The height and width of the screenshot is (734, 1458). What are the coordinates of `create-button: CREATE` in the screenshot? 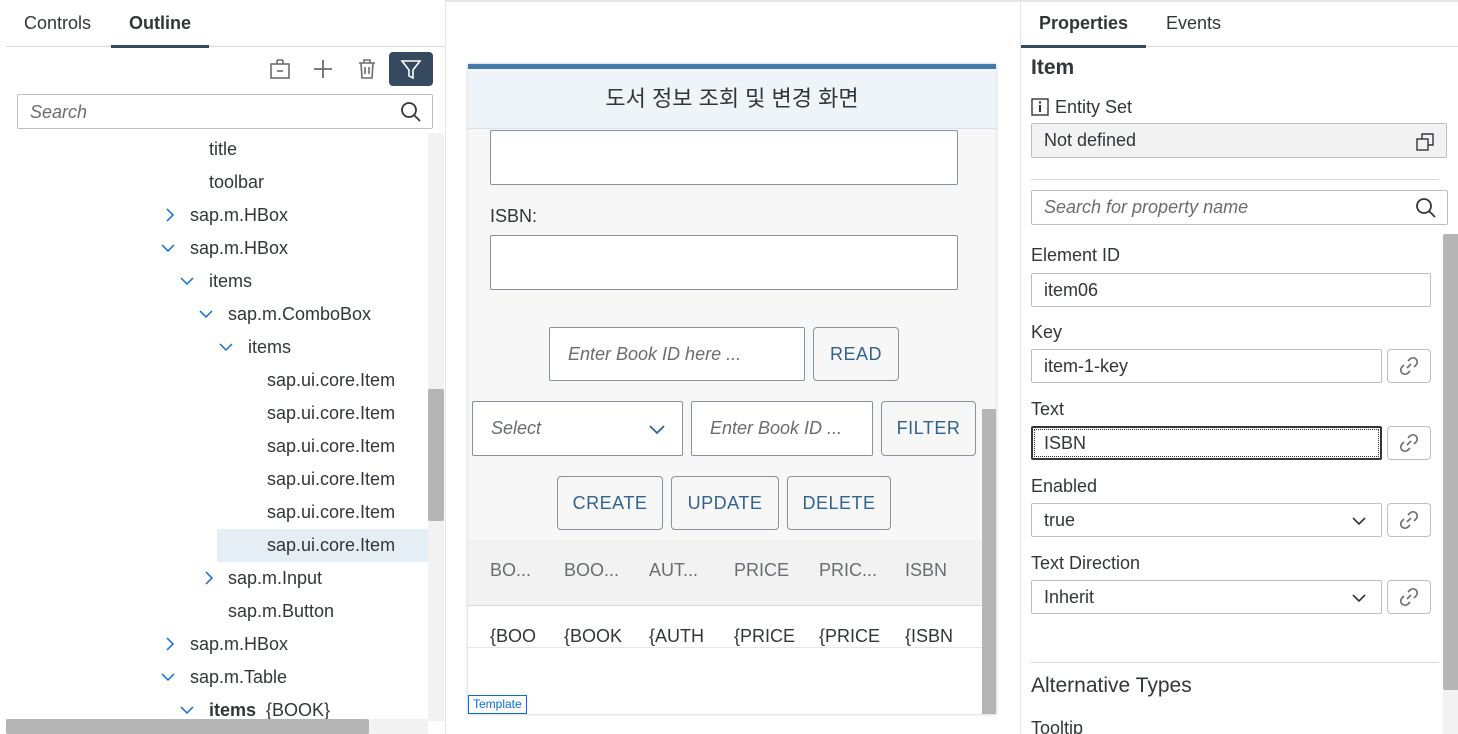 It's located at (610, 503).